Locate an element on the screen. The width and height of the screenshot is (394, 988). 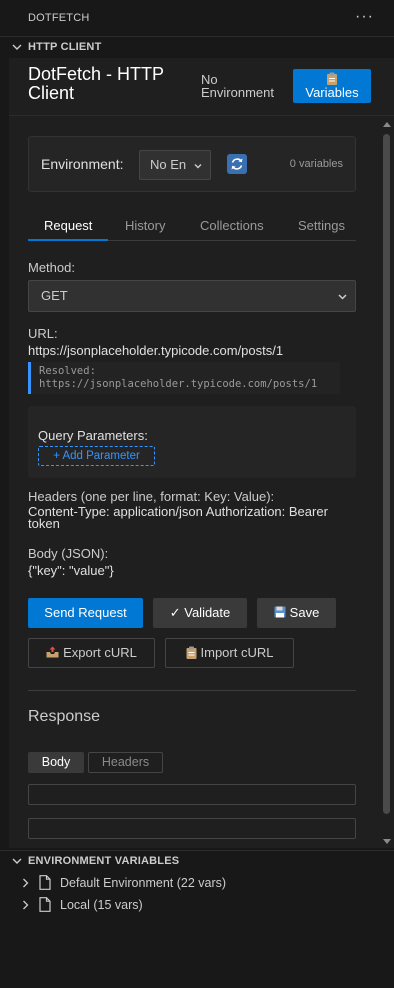
variables-button: Variables is located at coordinates (332, 86).